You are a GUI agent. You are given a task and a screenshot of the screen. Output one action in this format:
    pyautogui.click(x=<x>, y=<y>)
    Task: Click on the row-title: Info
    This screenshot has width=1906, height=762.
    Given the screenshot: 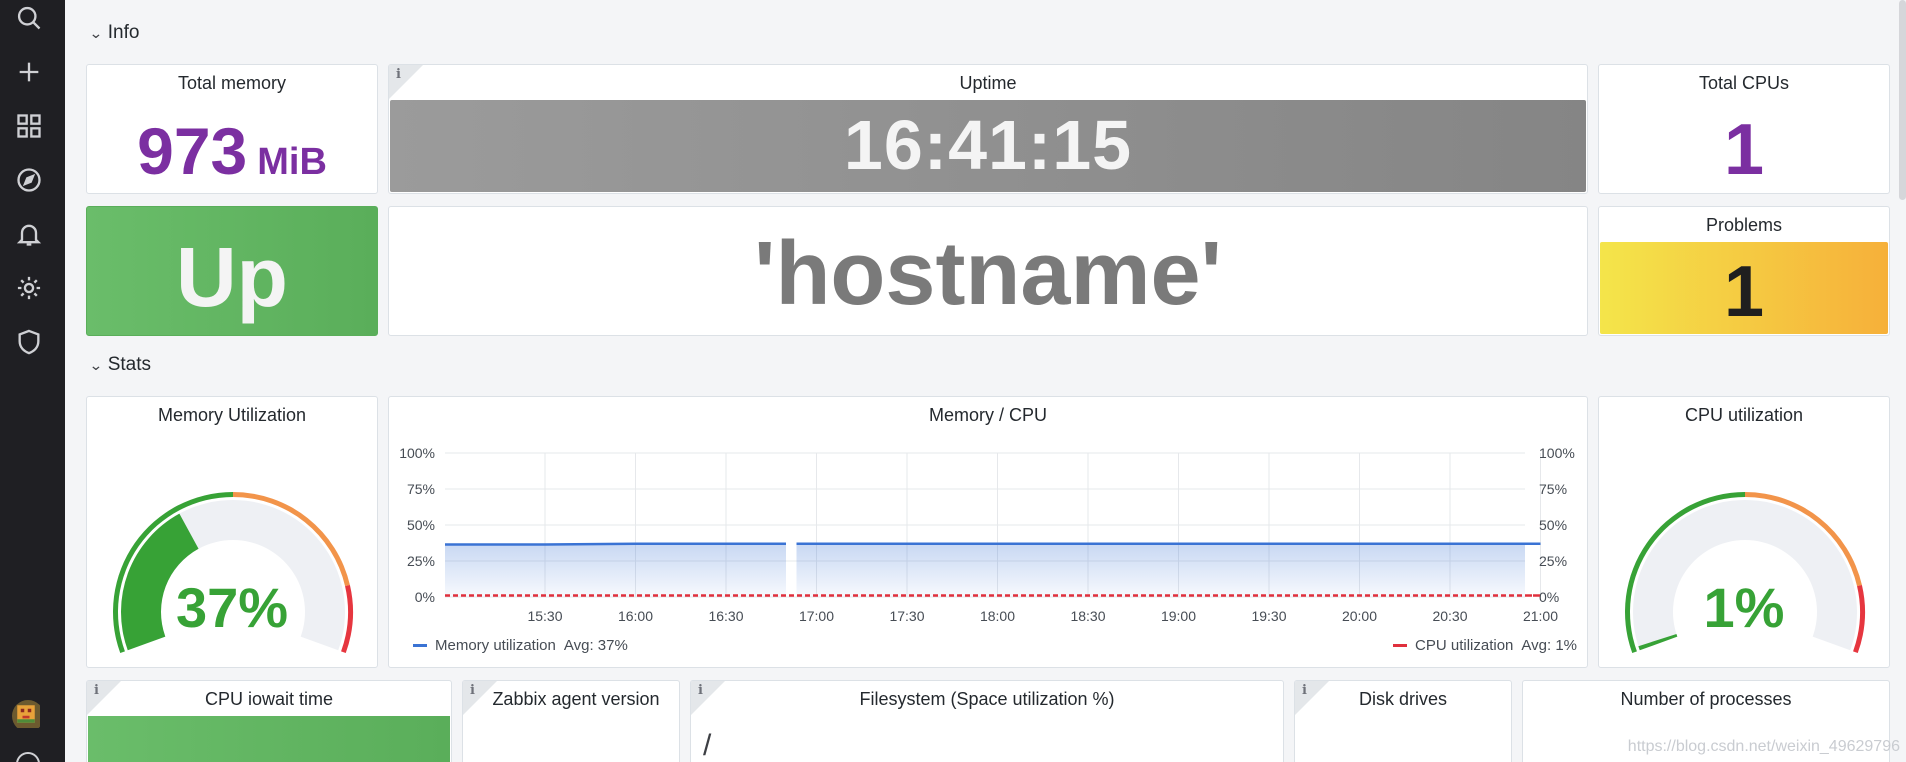 What is the action you would take?
    pyautogui.click(x=123, y=32)
    